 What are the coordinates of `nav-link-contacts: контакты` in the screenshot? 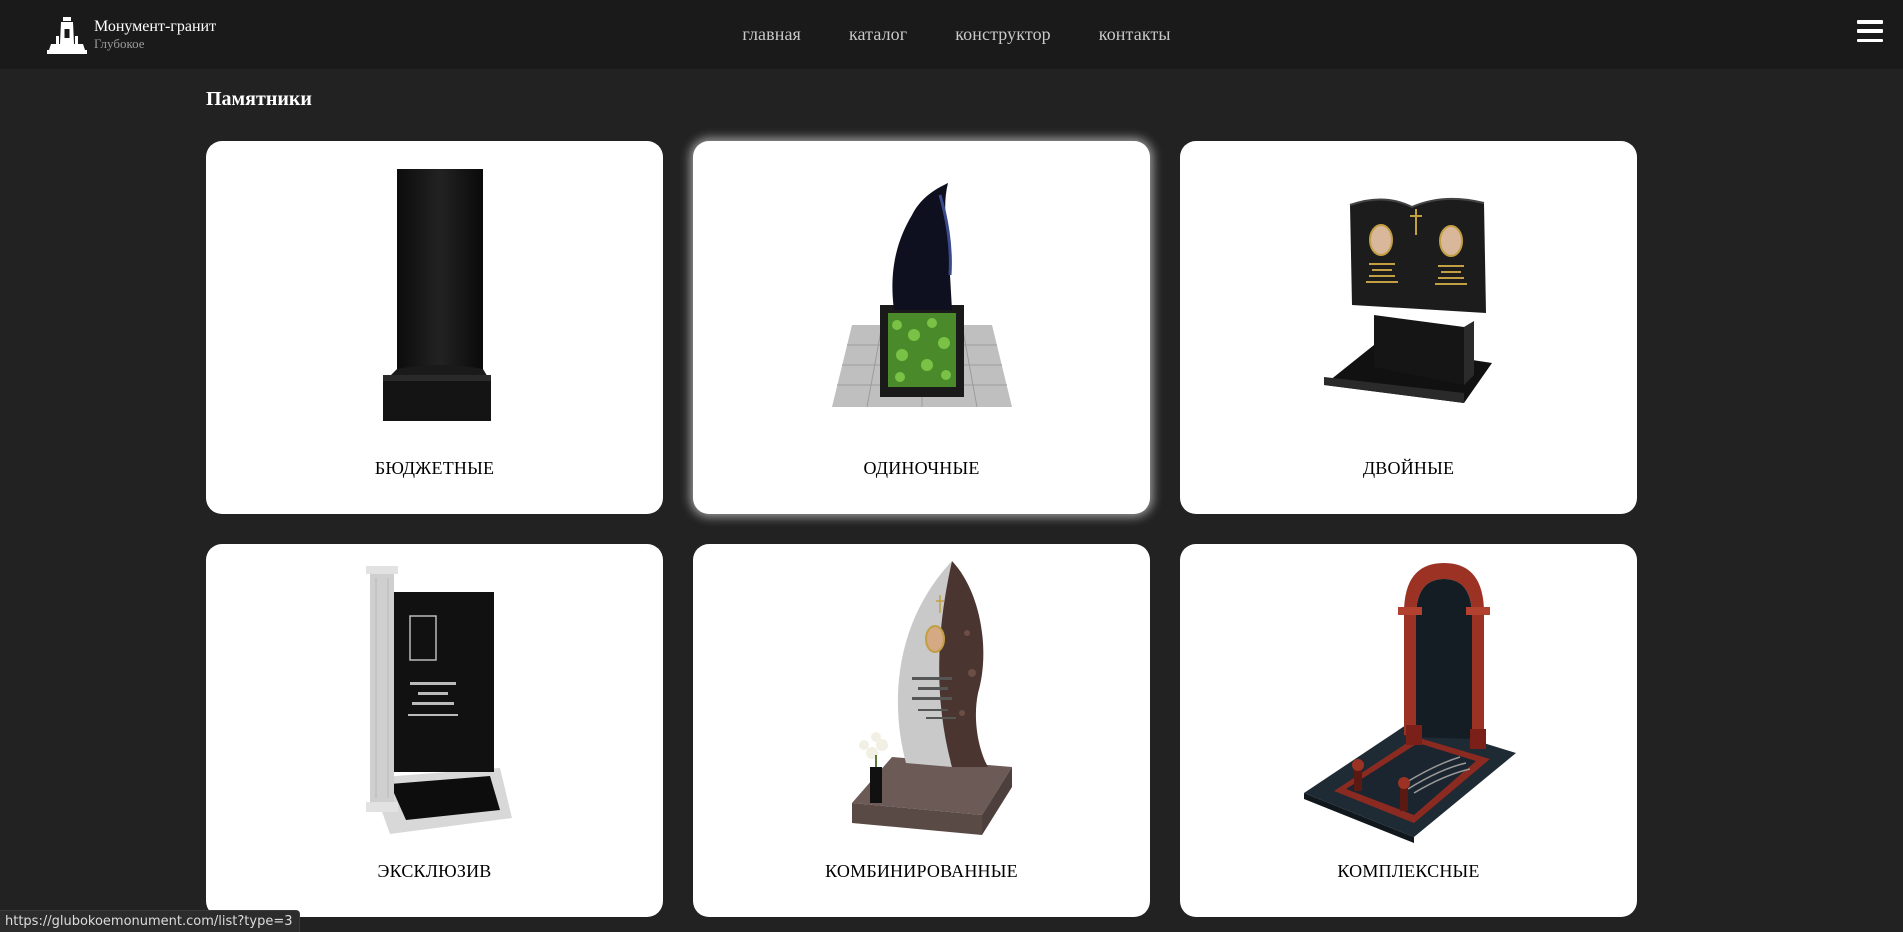 It's located at (1135, 34).